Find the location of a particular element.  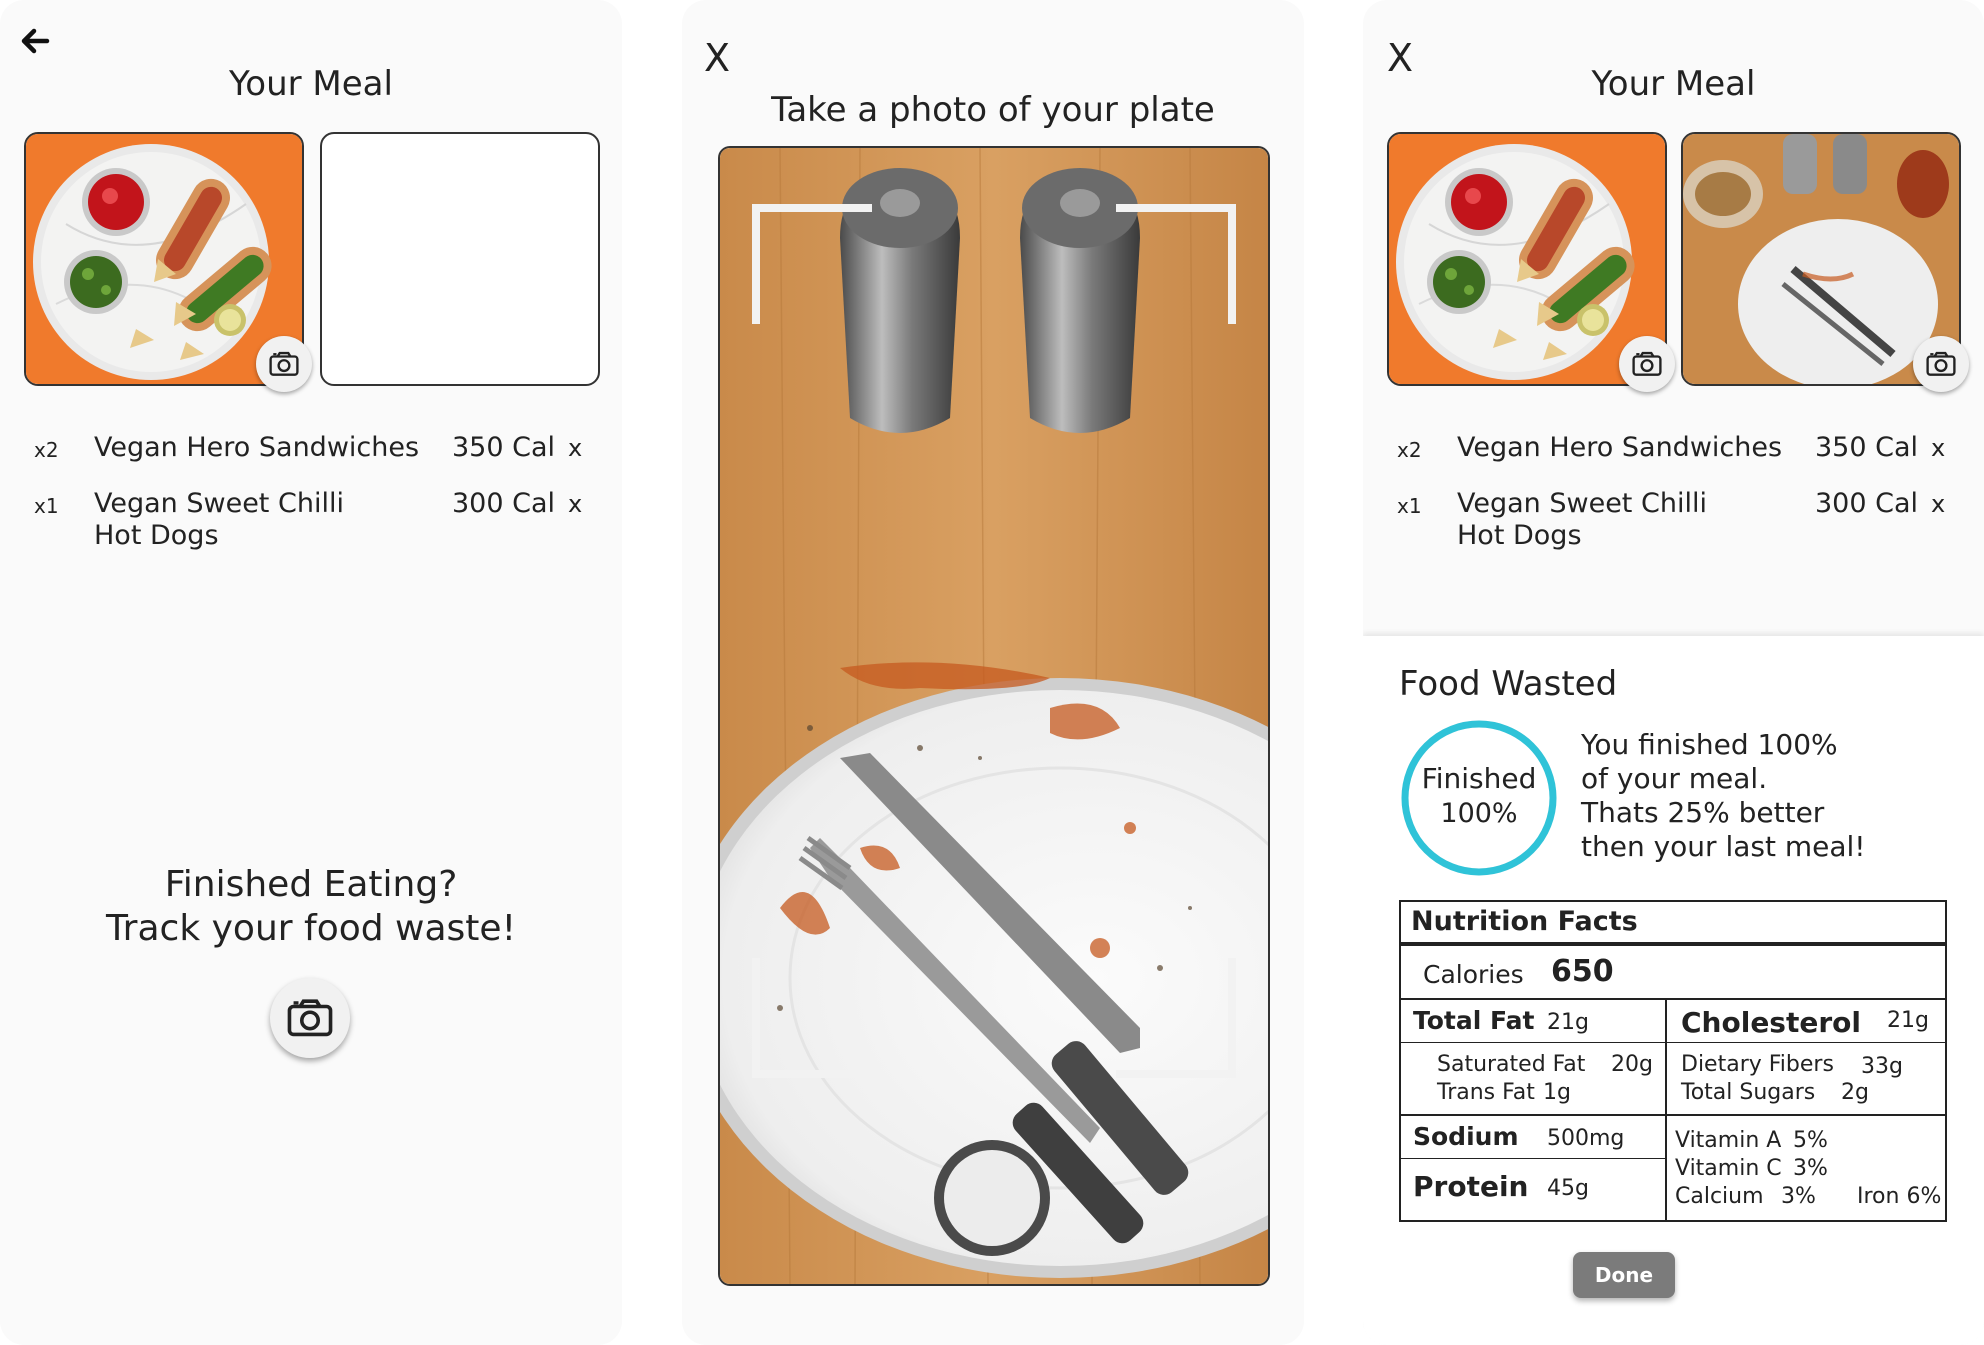

fibers-label: Dietary Fibers is located at coordinates (1757, 1064).